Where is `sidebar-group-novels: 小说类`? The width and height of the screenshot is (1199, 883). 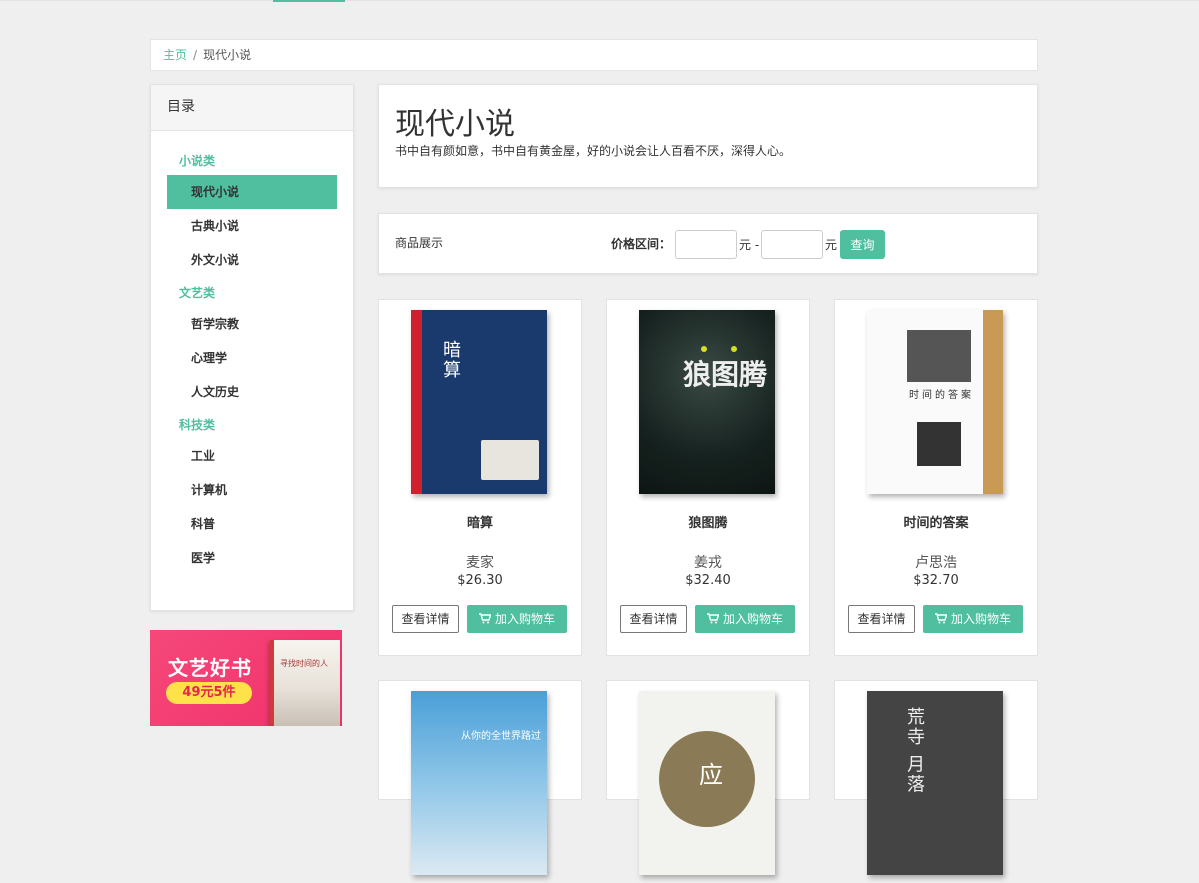 sidebar-group-novels: 小说类 is located at coordinates (197, 161).